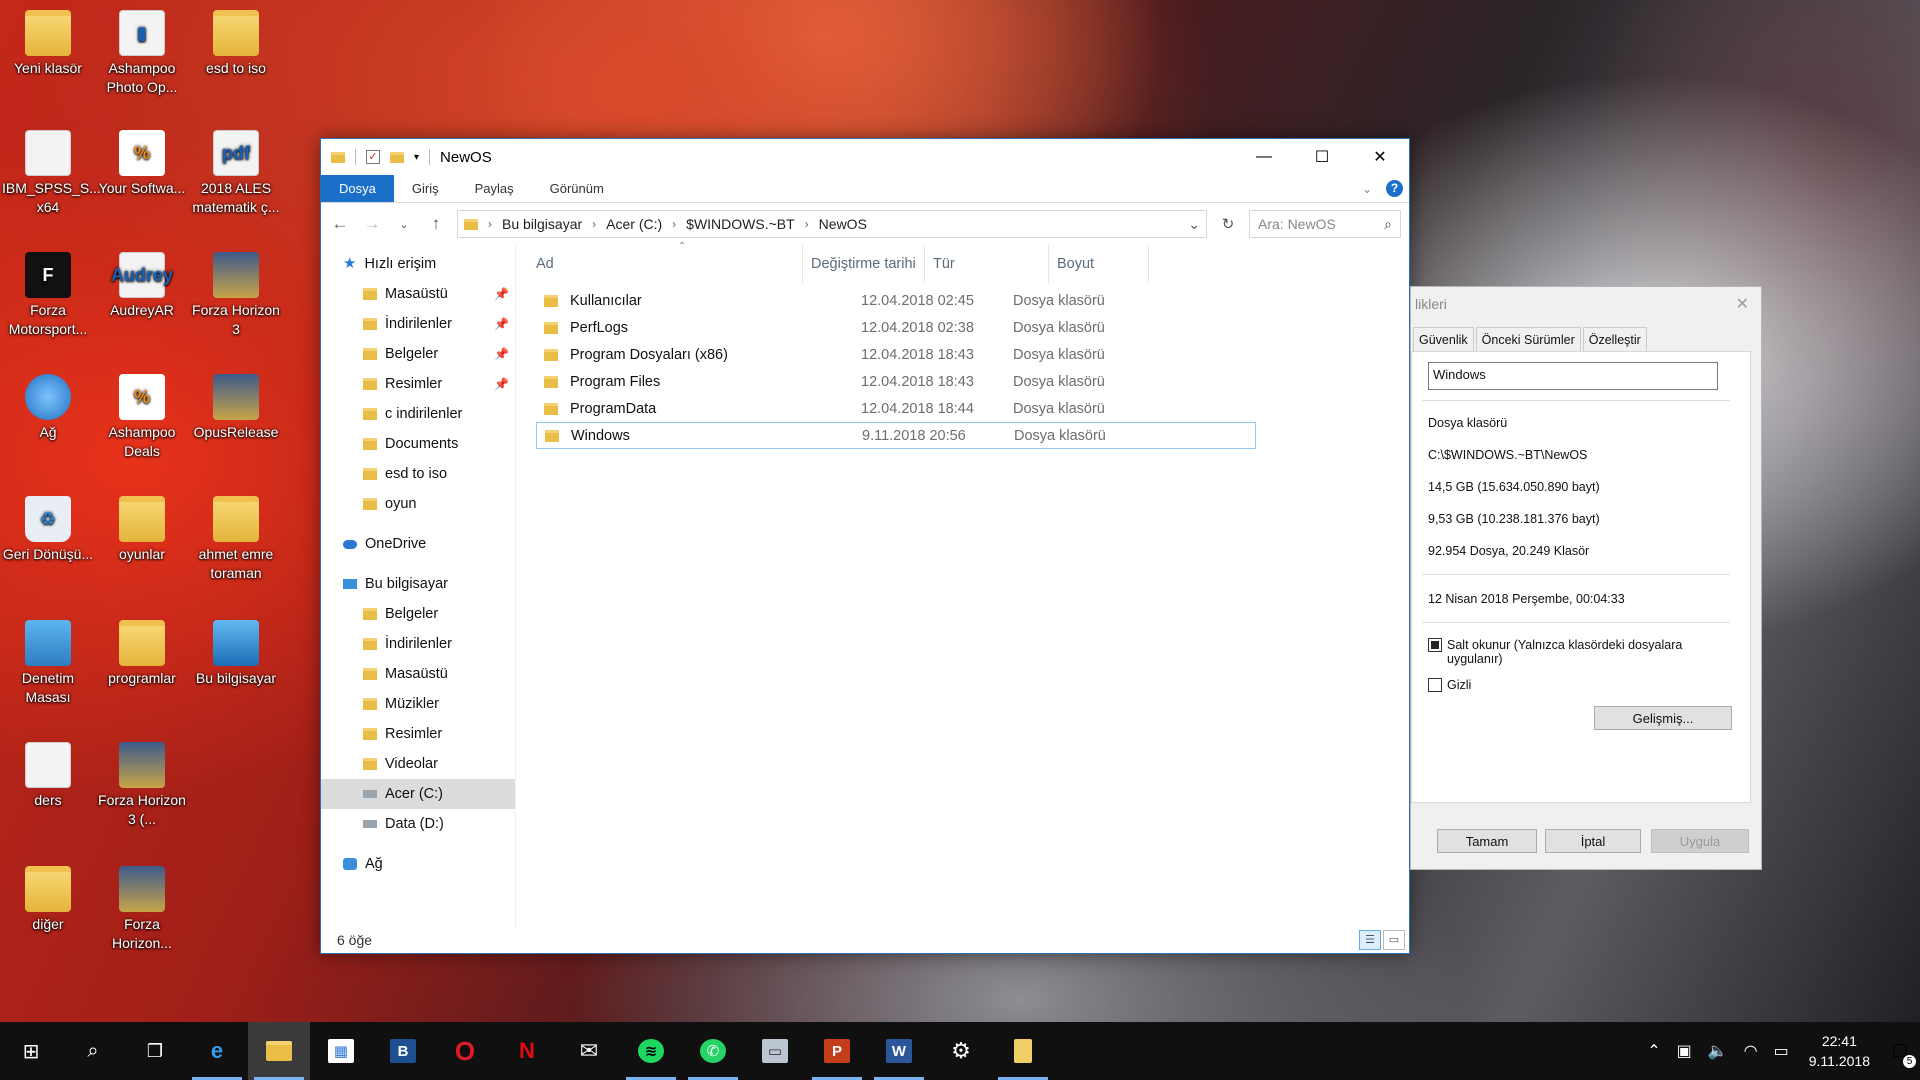 The height and width of the screenshot is (1080, 1920). What do you see at coordinates (418, 384) in the screenshot?
I see `nav-quick-item: Resimler 📌` at bounding box center [418, 384].